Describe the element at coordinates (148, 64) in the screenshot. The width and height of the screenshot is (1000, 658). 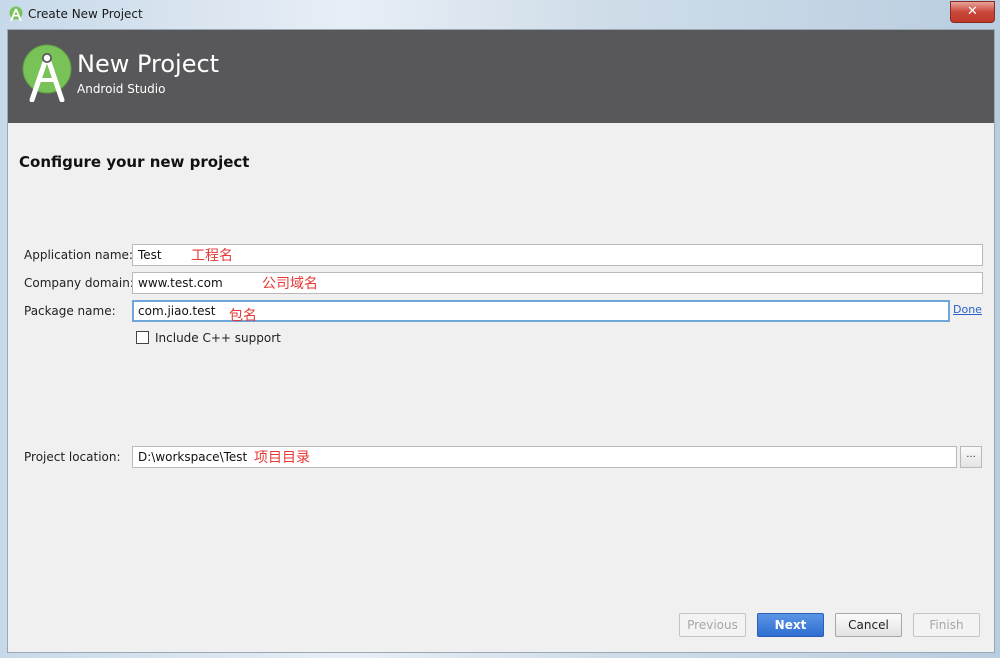
I see `banner-title: New Project` at that location.